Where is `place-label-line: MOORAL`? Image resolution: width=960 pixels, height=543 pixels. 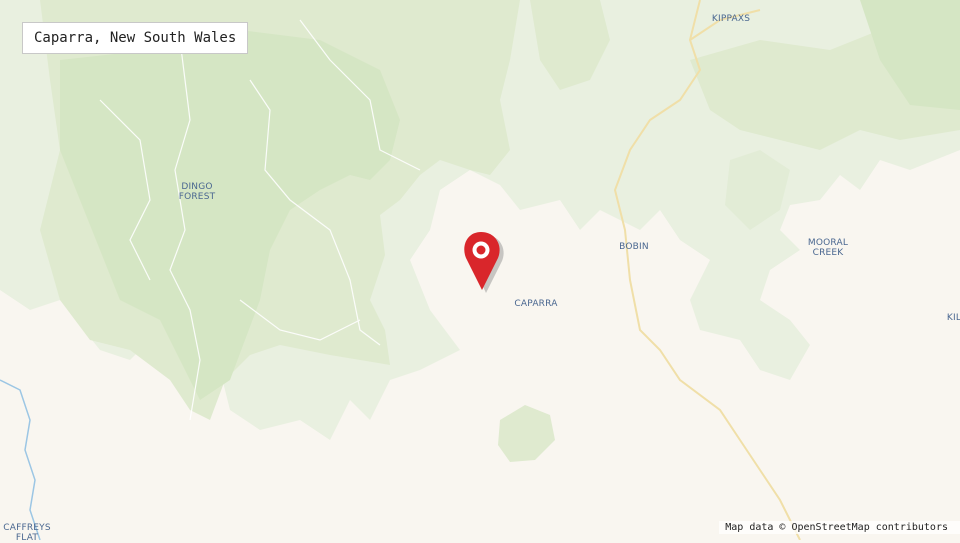 place-label-line: MOORAL is located at coordinates (828, 243).